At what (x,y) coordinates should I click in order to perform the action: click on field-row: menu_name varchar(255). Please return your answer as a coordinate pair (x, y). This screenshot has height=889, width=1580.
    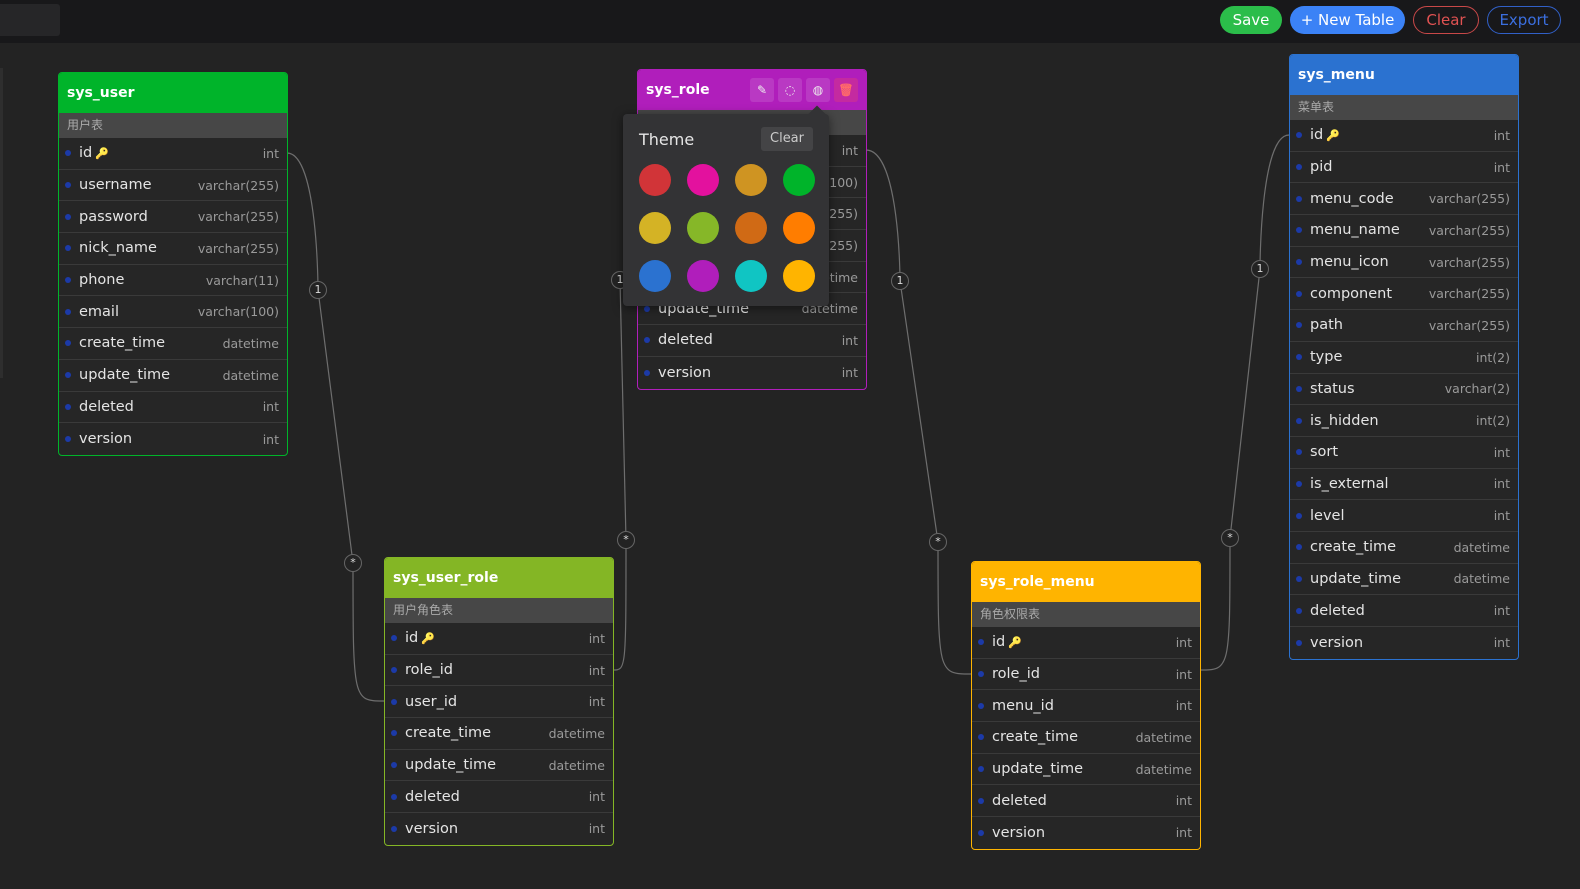
    Looking at the image, I should click on (1404, 231).